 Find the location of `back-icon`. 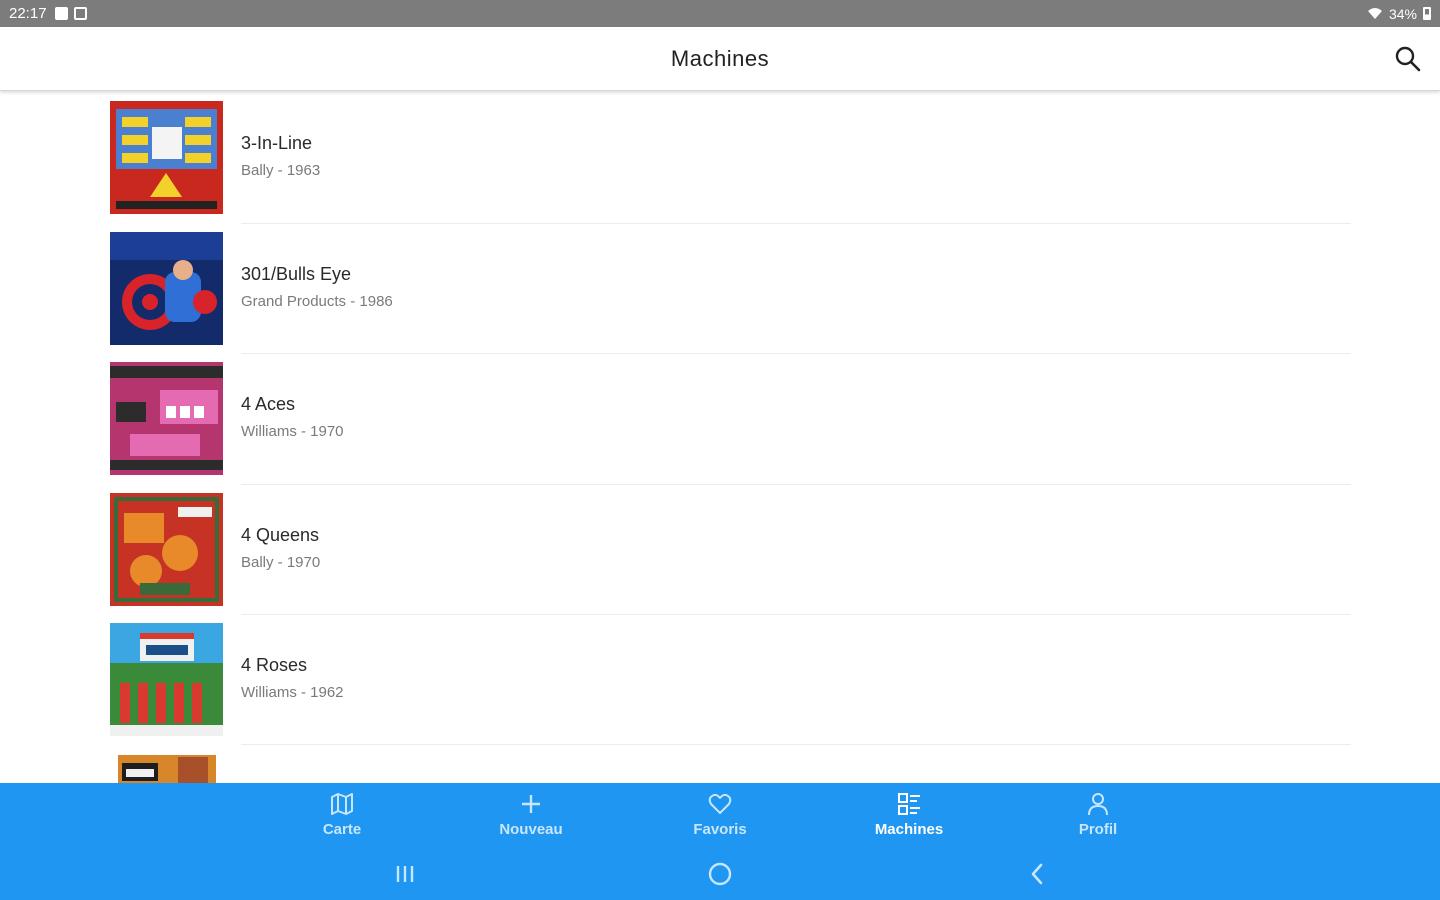

back-icon is located at coordinates (1037, 874).